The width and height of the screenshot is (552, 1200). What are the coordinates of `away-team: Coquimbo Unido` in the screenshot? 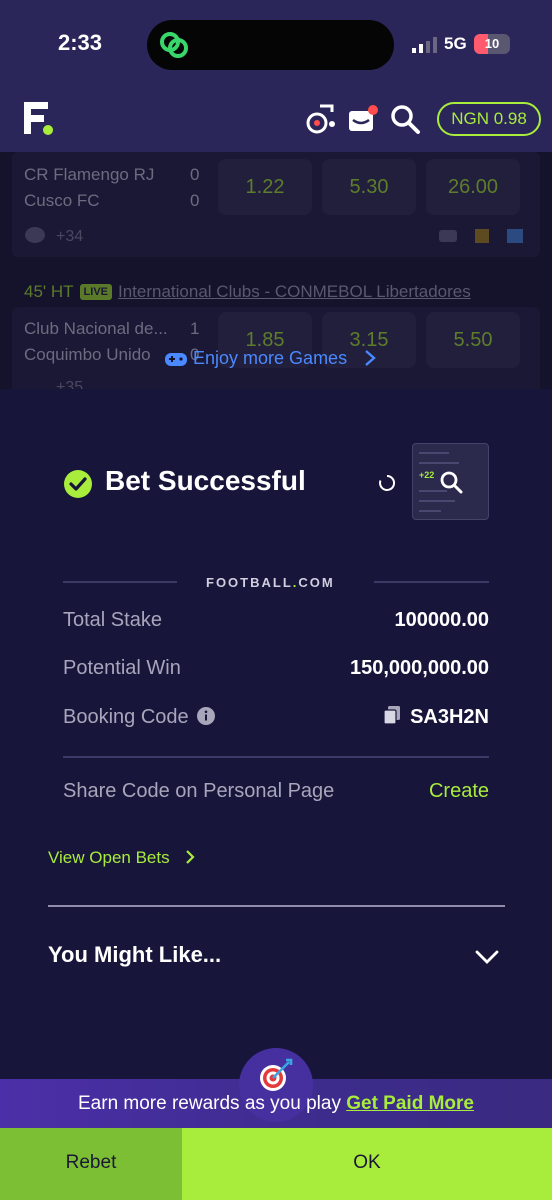 It's located at (87, 354).